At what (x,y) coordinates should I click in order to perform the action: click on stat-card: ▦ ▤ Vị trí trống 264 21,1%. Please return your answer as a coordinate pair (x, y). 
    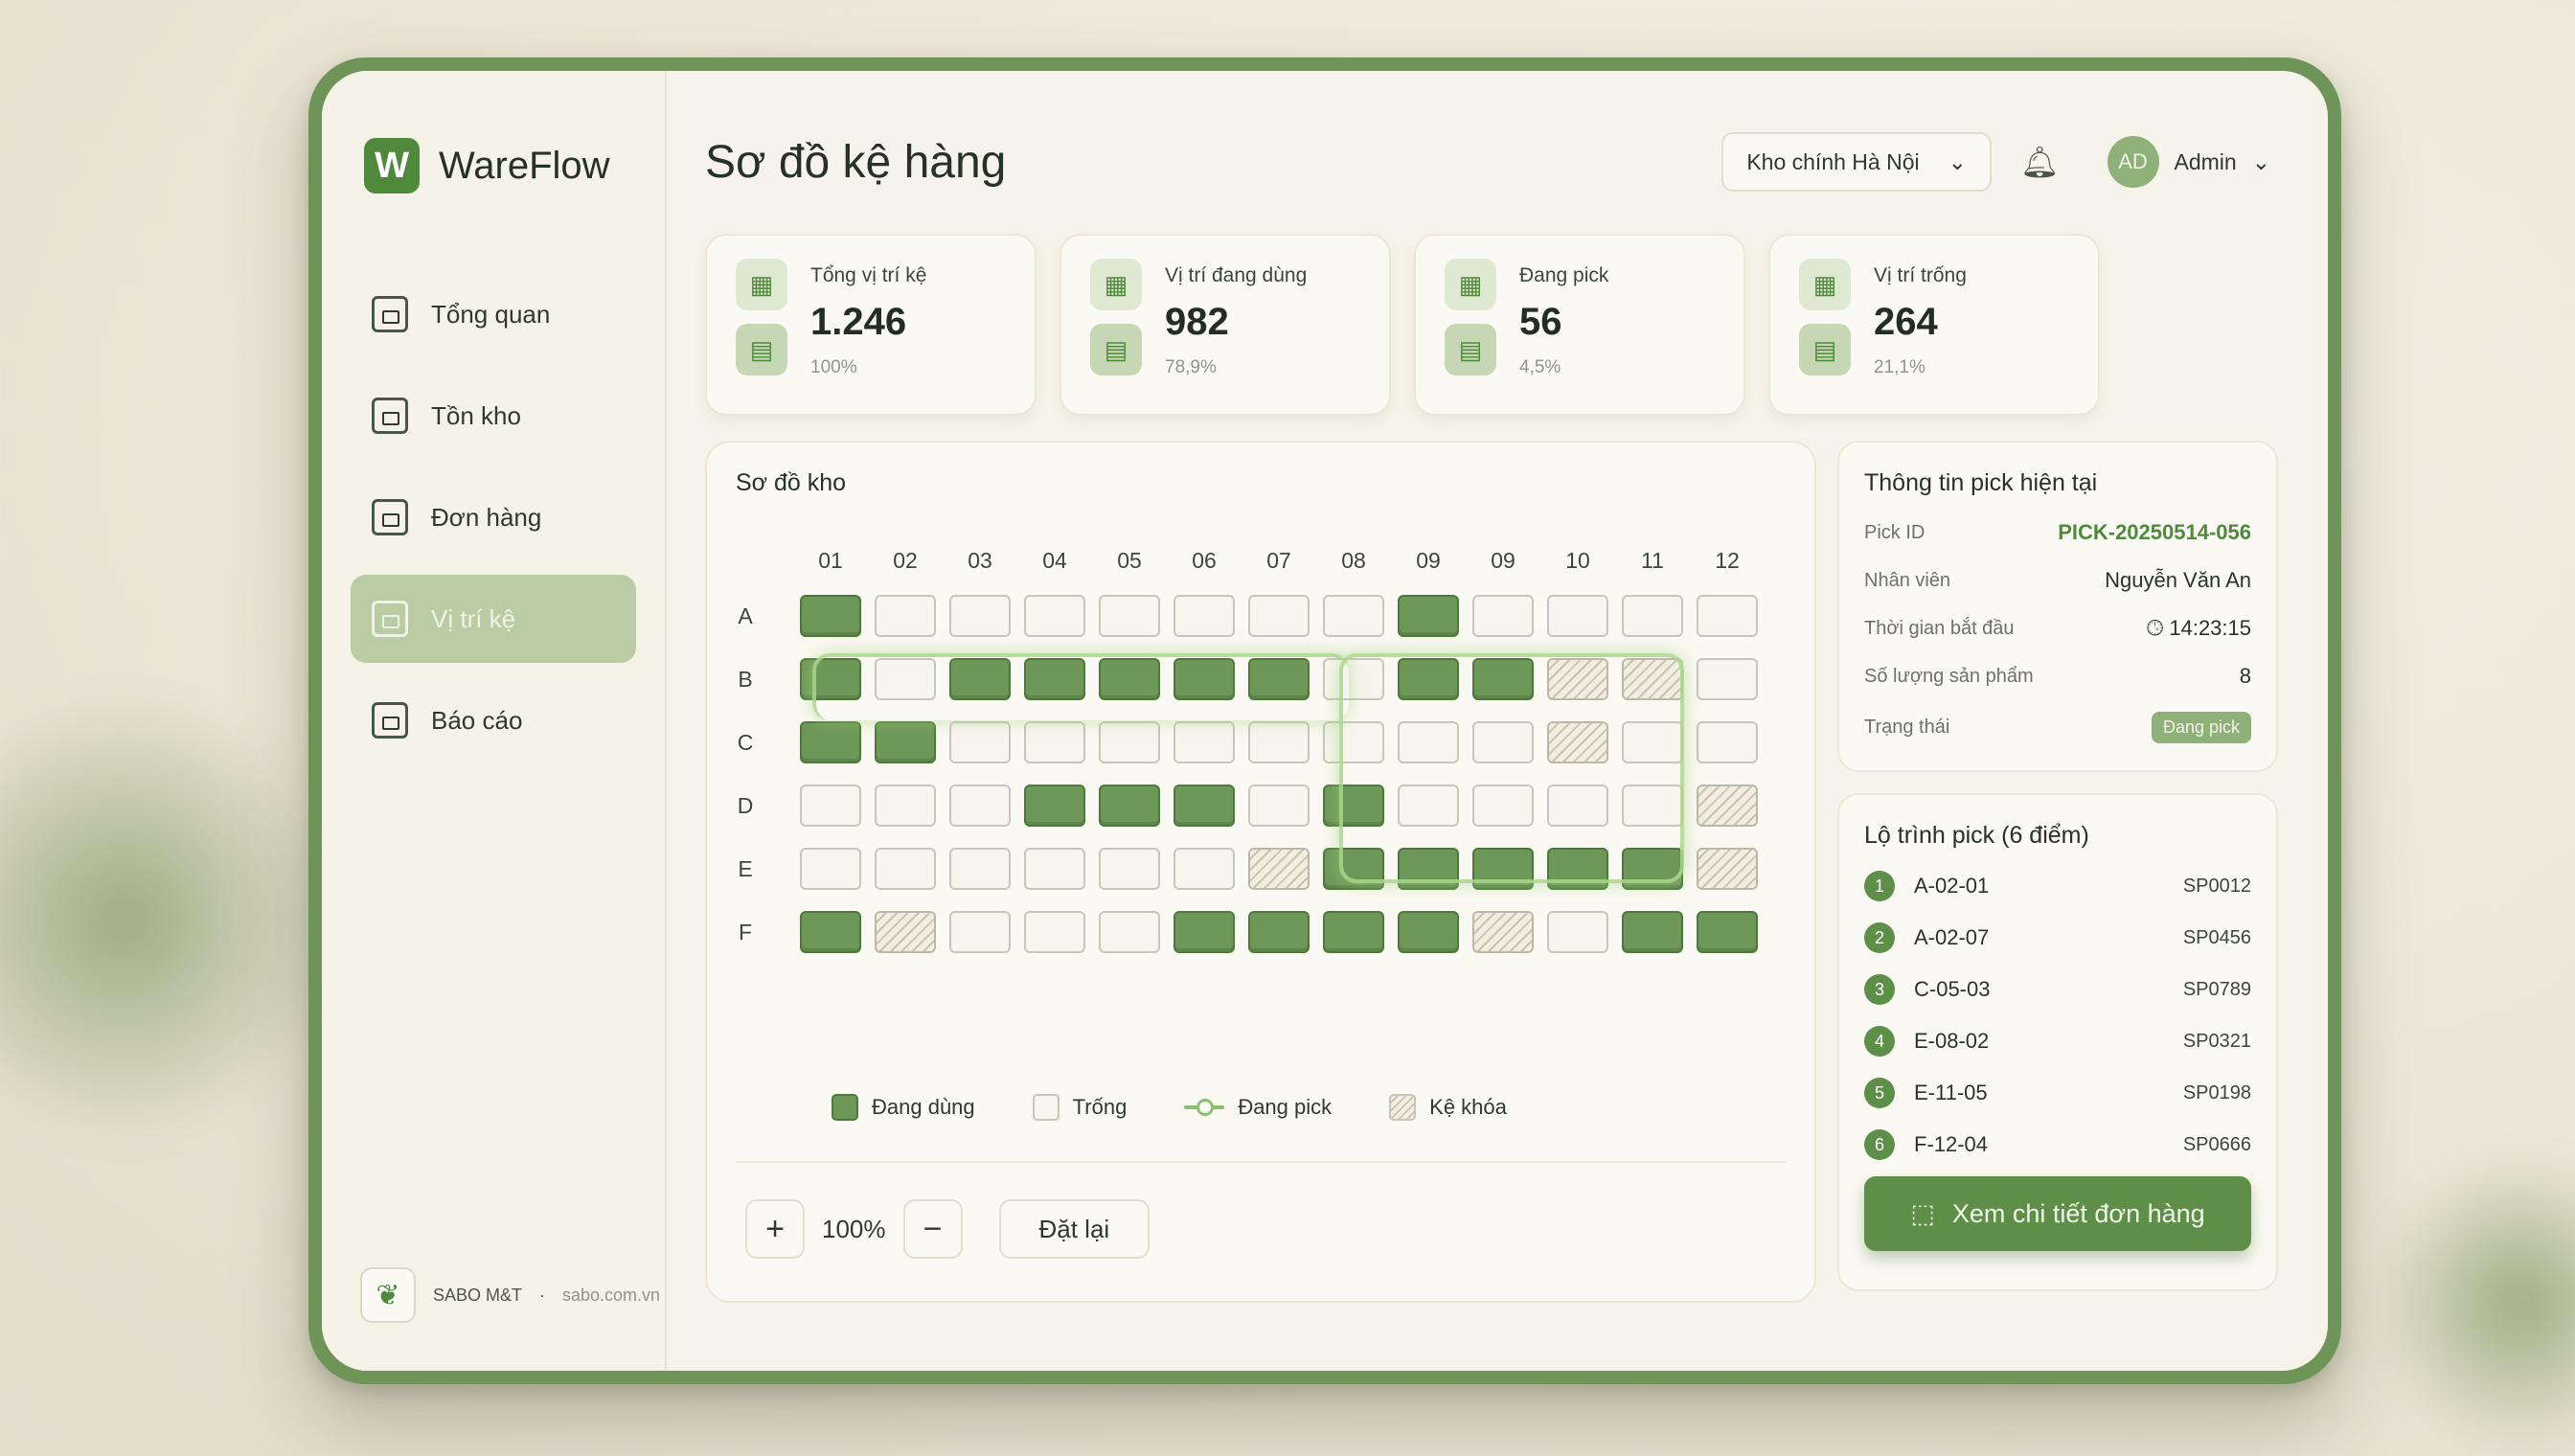
    Looking at the image, I should click on (1934, 325).